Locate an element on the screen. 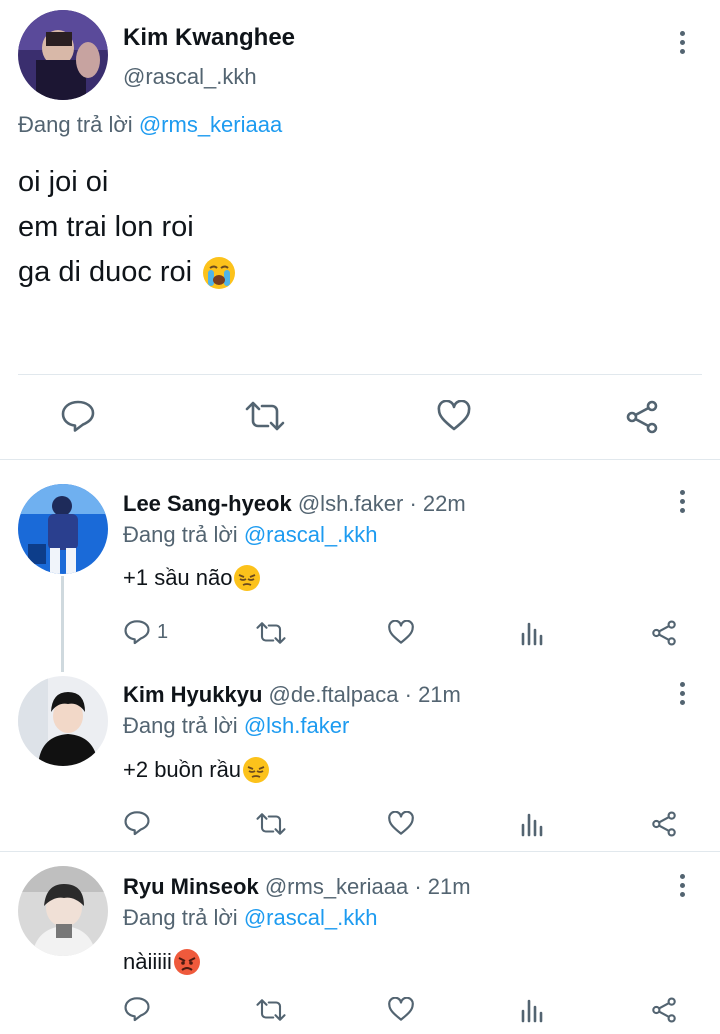 The height and width of the screenshot is (1034, 720). reply-header: Ryu Minseok @rms_keriaaa · 21m is located at coordinates (297, 887).